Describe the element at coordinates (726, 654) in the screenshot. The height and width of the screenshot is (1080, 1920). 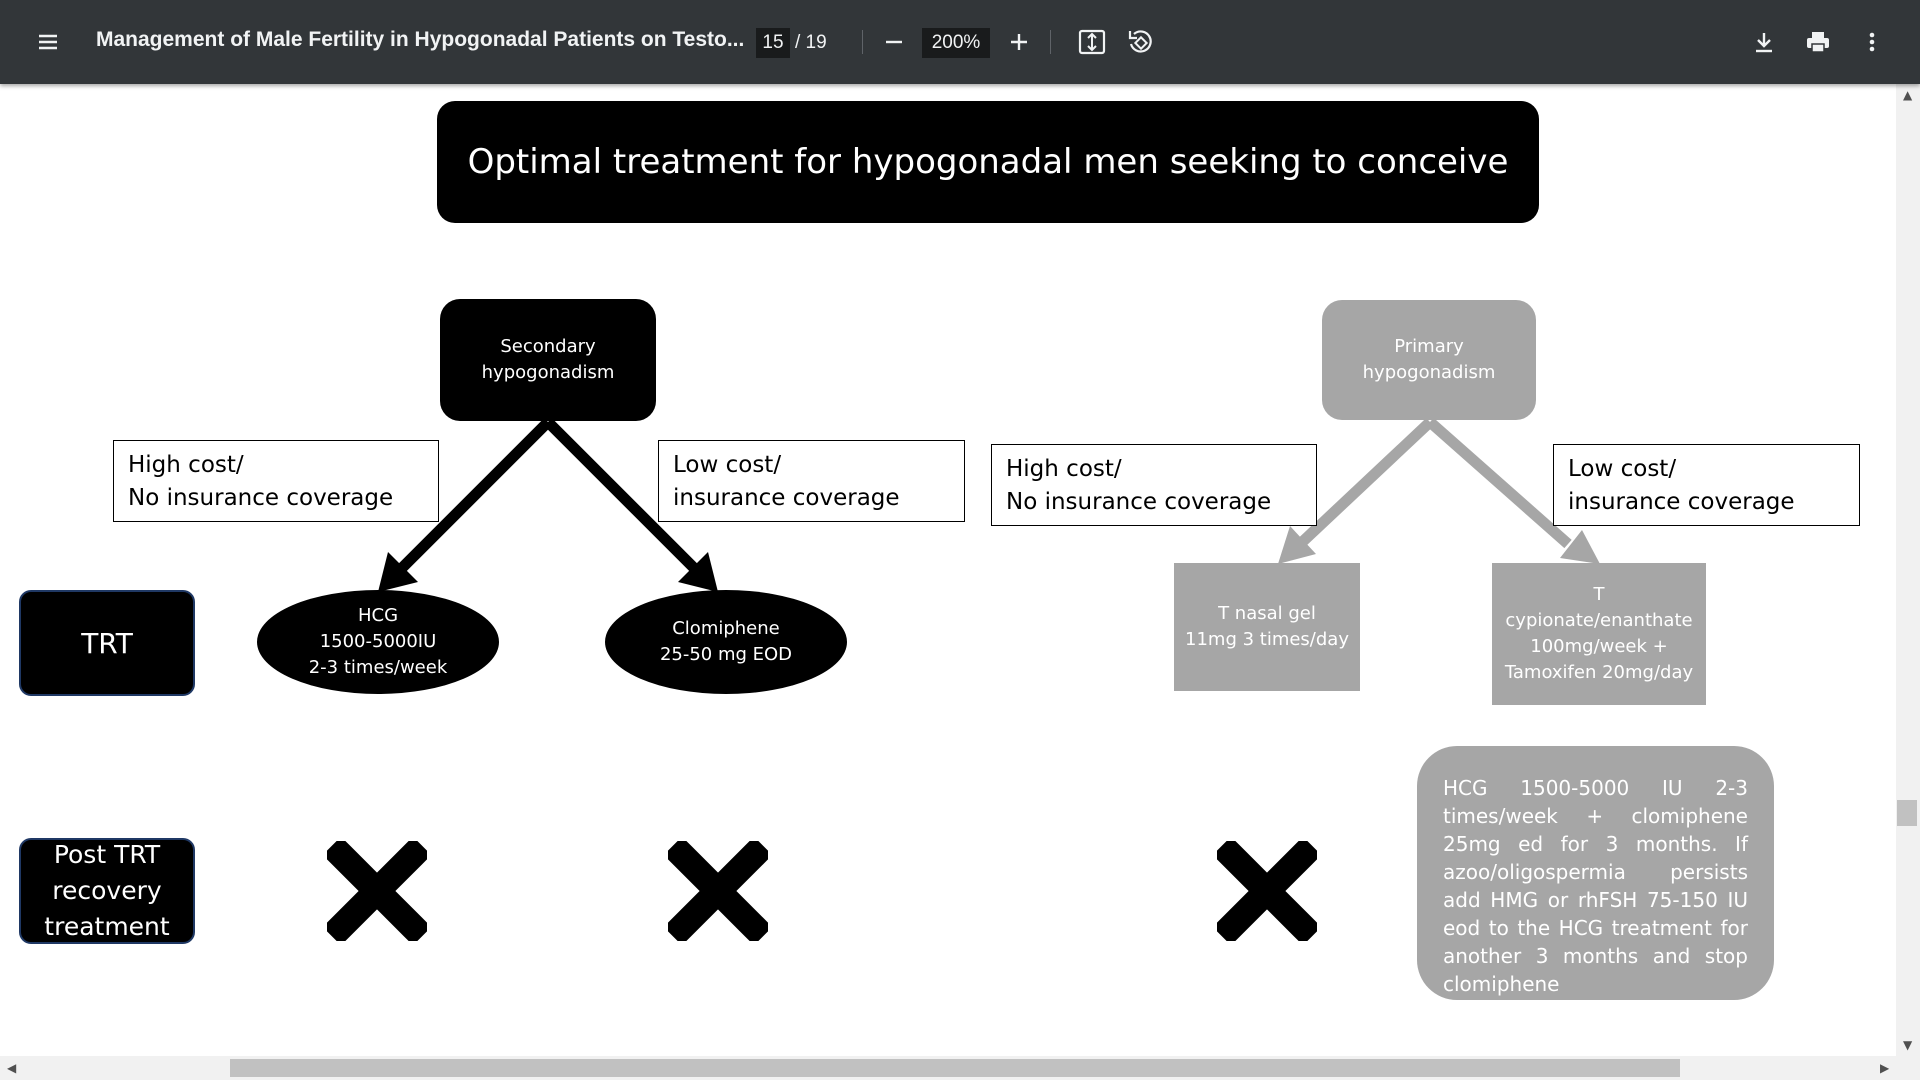
I see `node-line: 25-50 mg EOD` at that location.